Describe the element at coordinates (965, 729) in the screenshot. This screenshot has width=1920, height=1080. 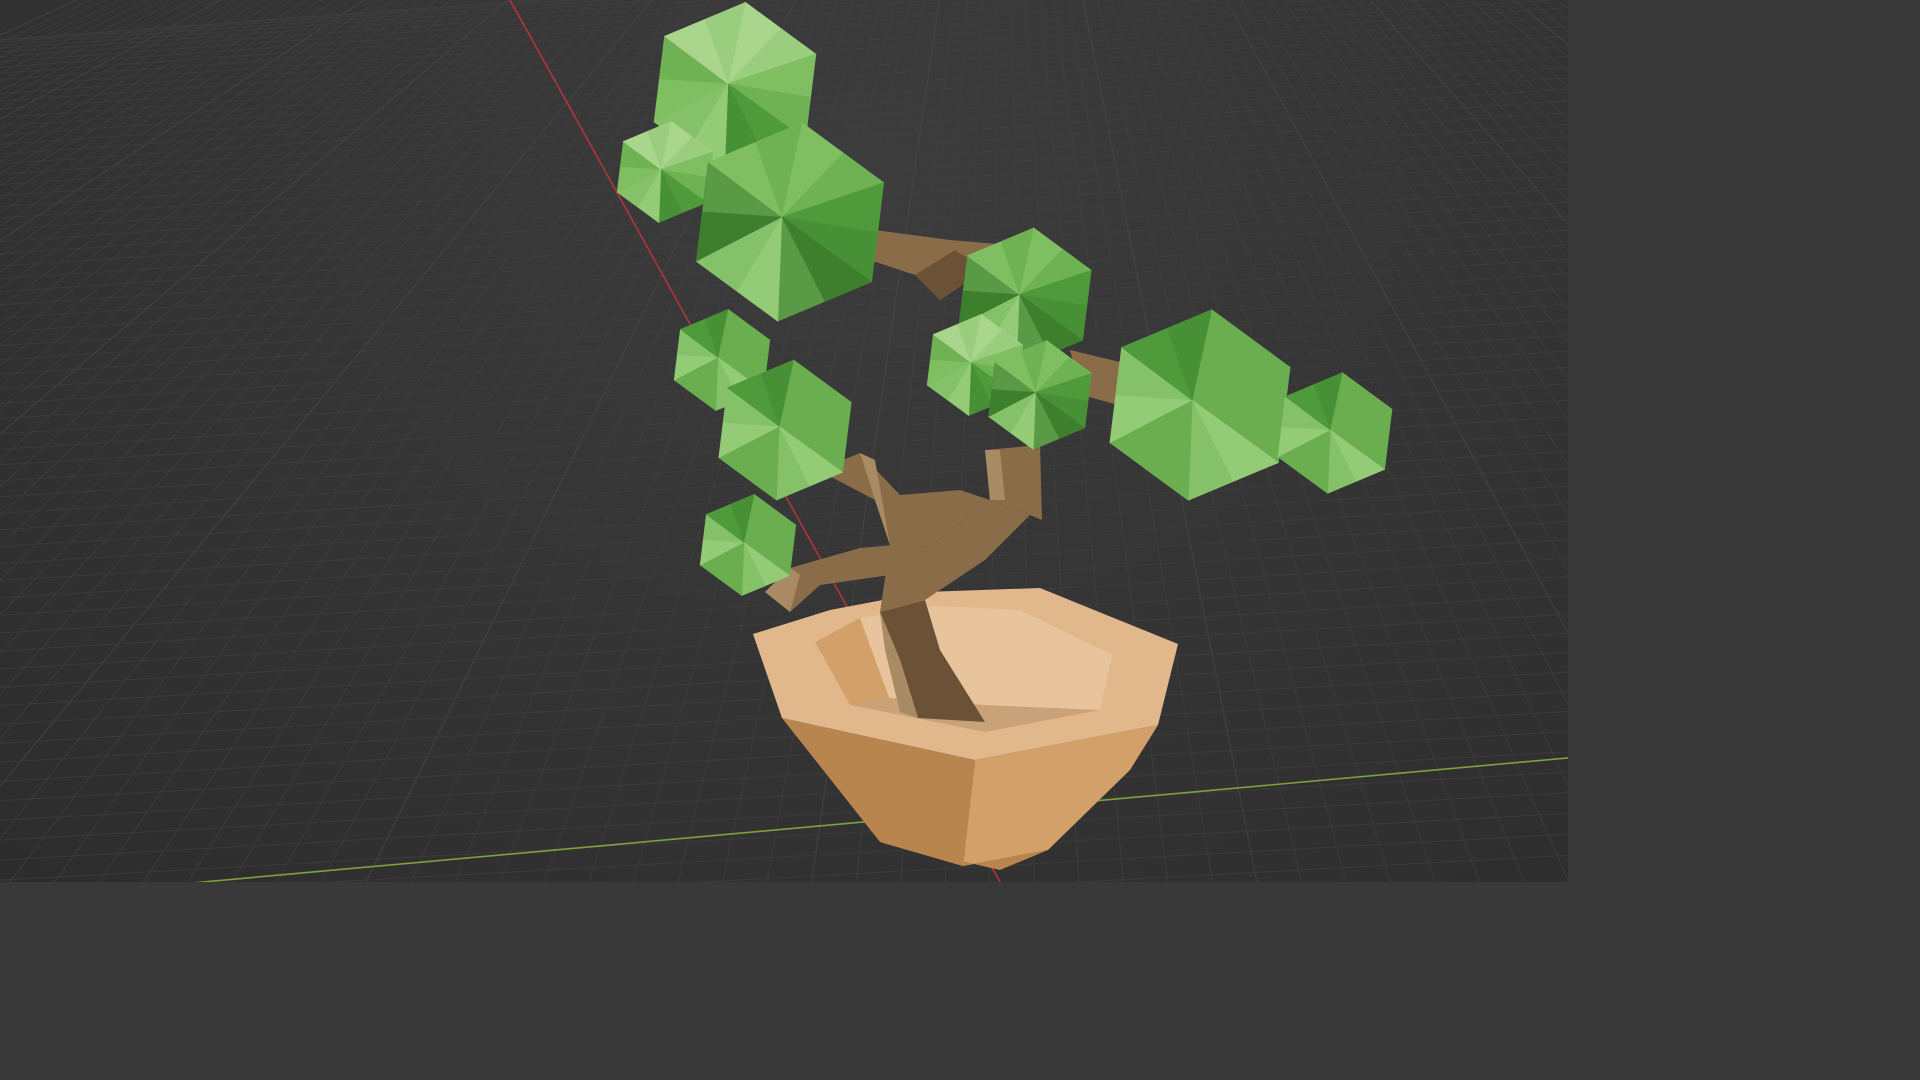
I see `pot` at that location.